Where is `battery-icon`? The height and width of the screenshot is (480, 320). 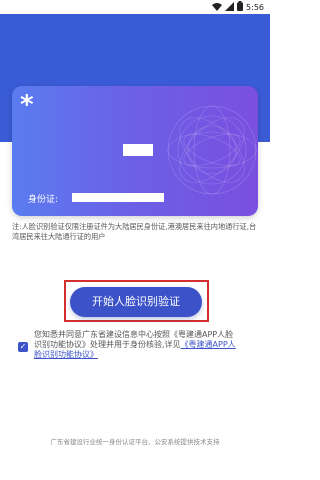
battery-icon is located at coordinates (240, 7).